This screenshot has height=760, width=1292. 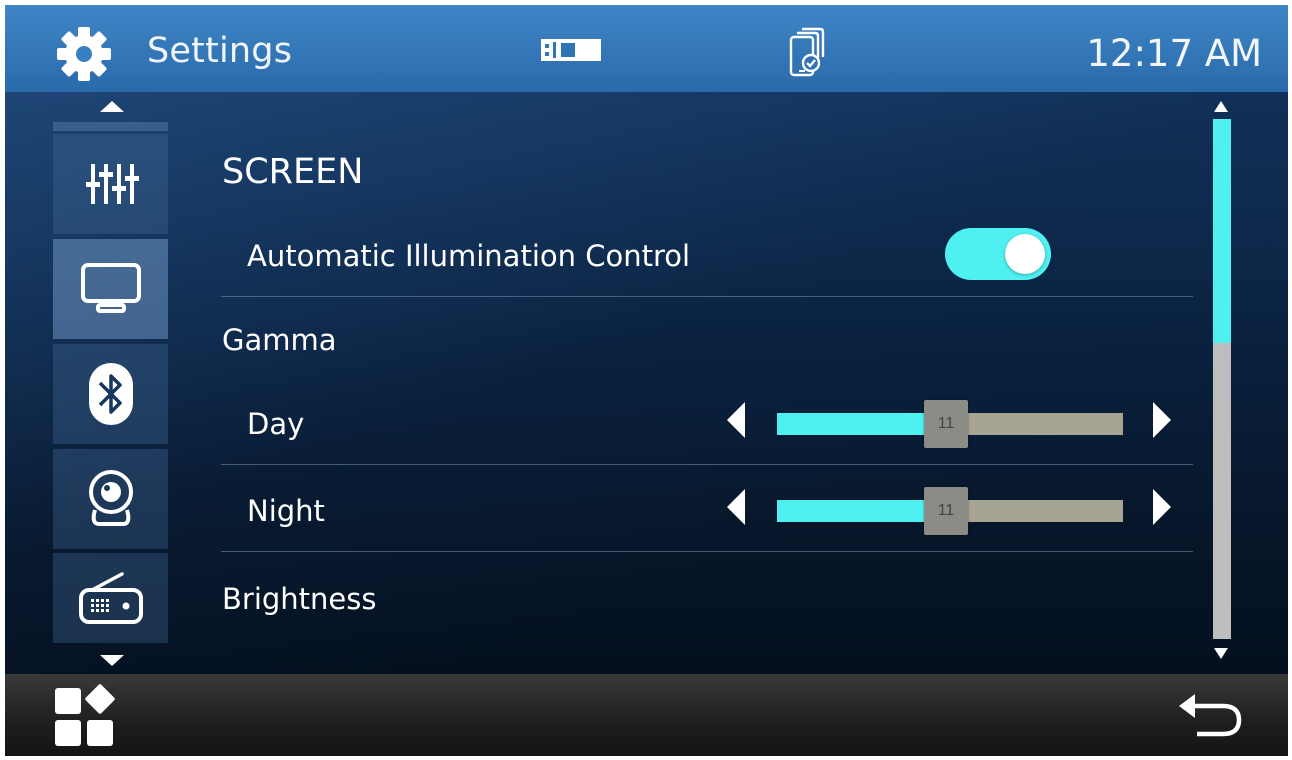 I want to click on scroll-up-icon, so click(x=1221, y=106).